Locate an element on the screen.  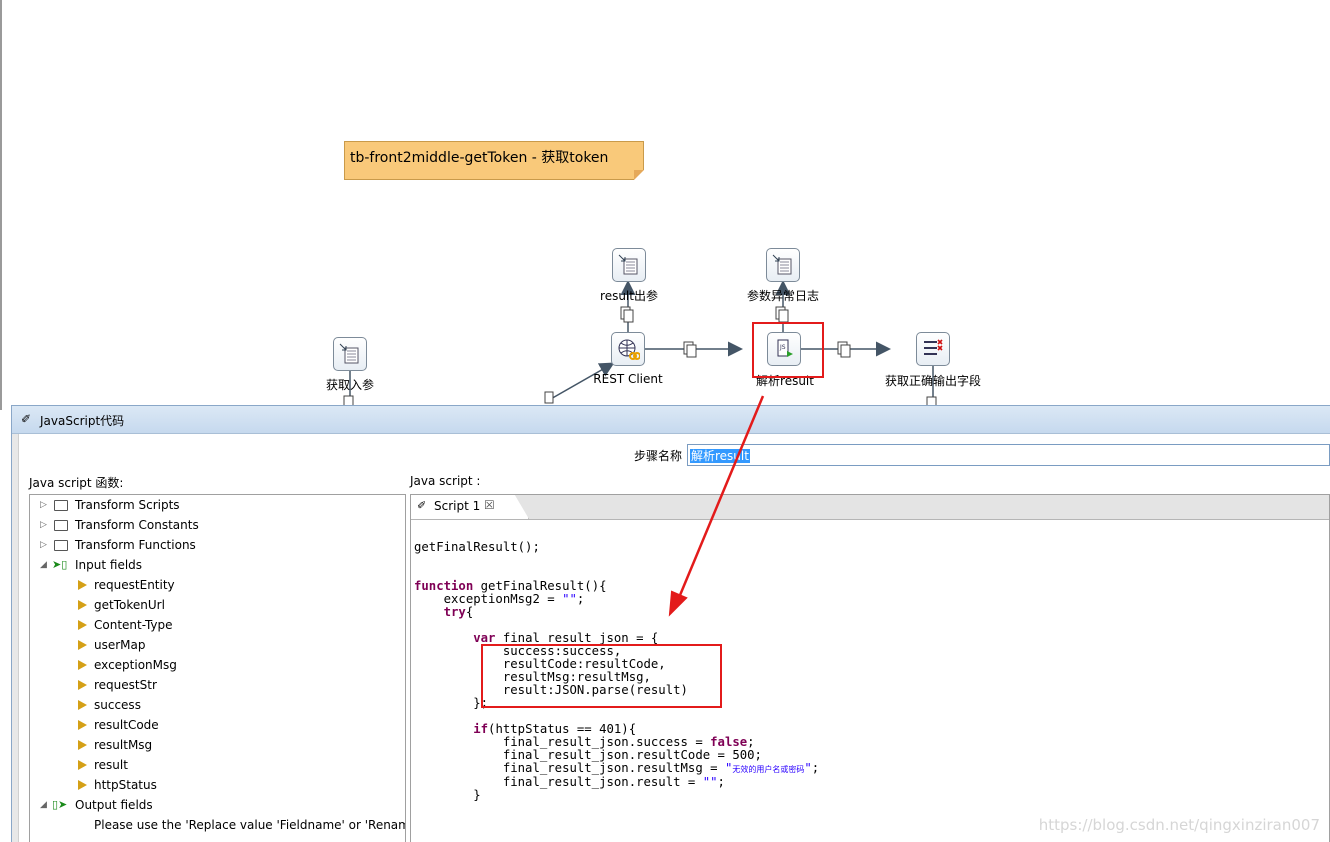
tree-field-item: requestEntity is located at coordinates (215, 585).